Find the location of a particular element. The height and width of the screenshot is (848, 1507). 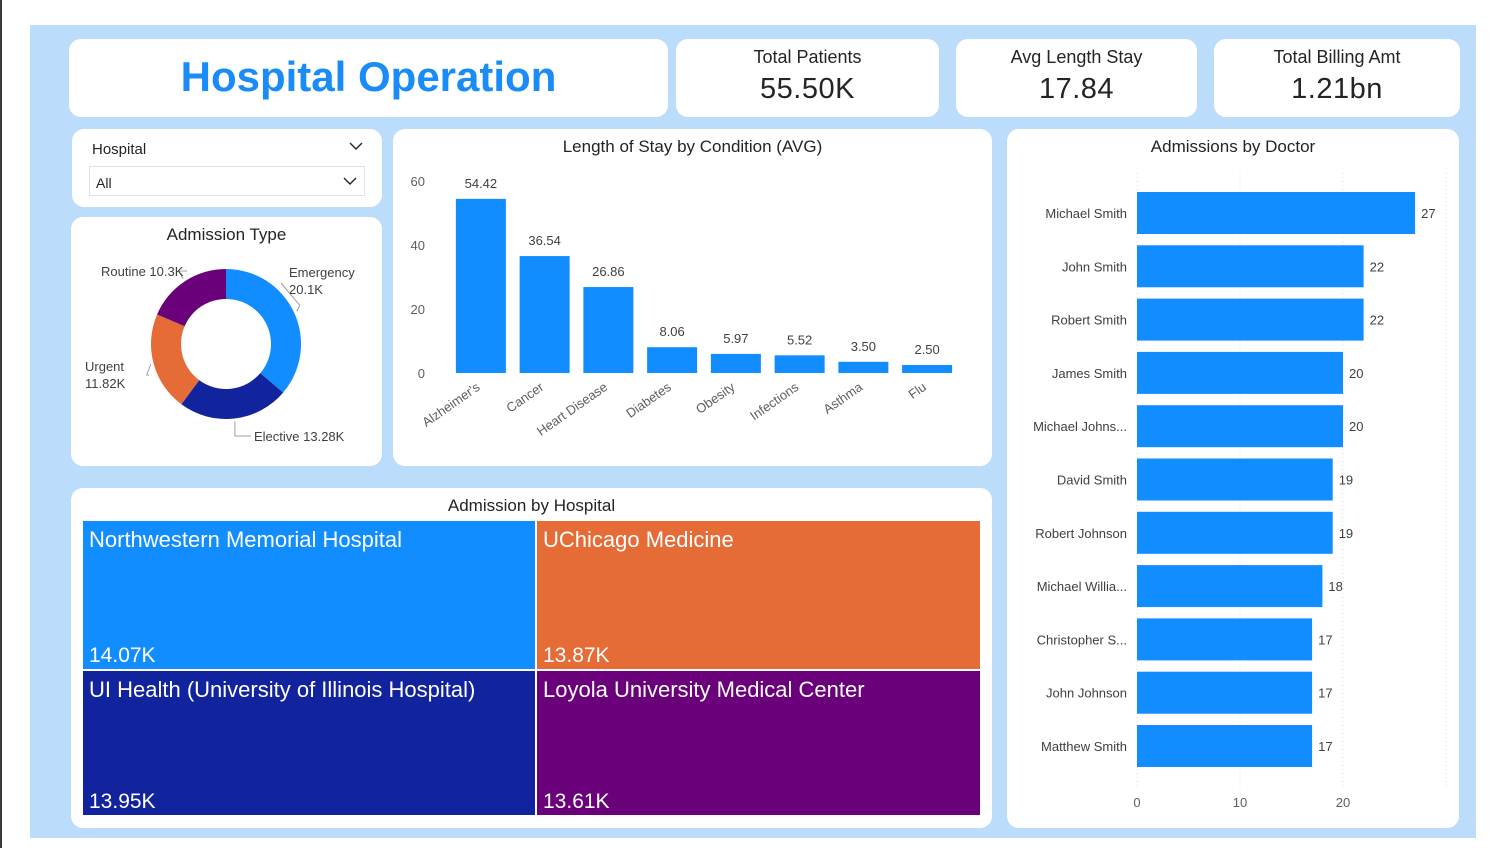

kpi-card-total-patients: Total Patients 55.50K is located at coordinates (807, 78).